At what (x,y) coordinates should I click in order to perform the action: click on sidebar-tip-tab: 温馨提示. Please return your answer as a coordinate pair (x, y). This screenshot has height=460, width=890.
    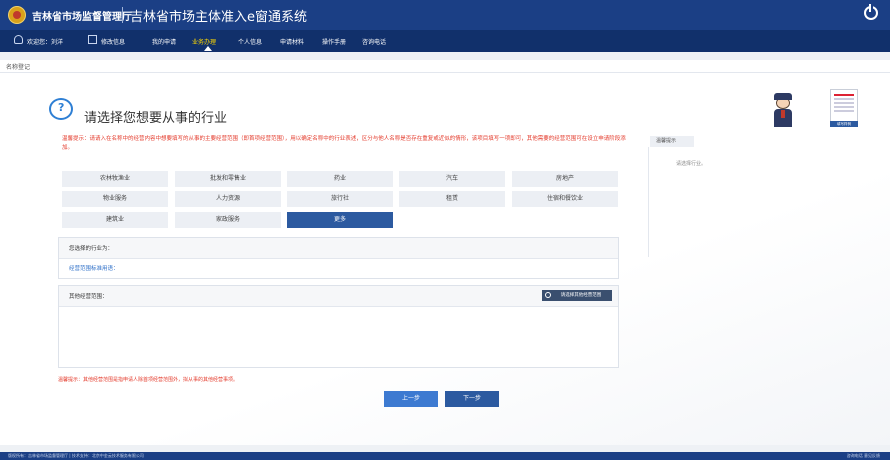
    Looking at the image, I should click on (672, 141).